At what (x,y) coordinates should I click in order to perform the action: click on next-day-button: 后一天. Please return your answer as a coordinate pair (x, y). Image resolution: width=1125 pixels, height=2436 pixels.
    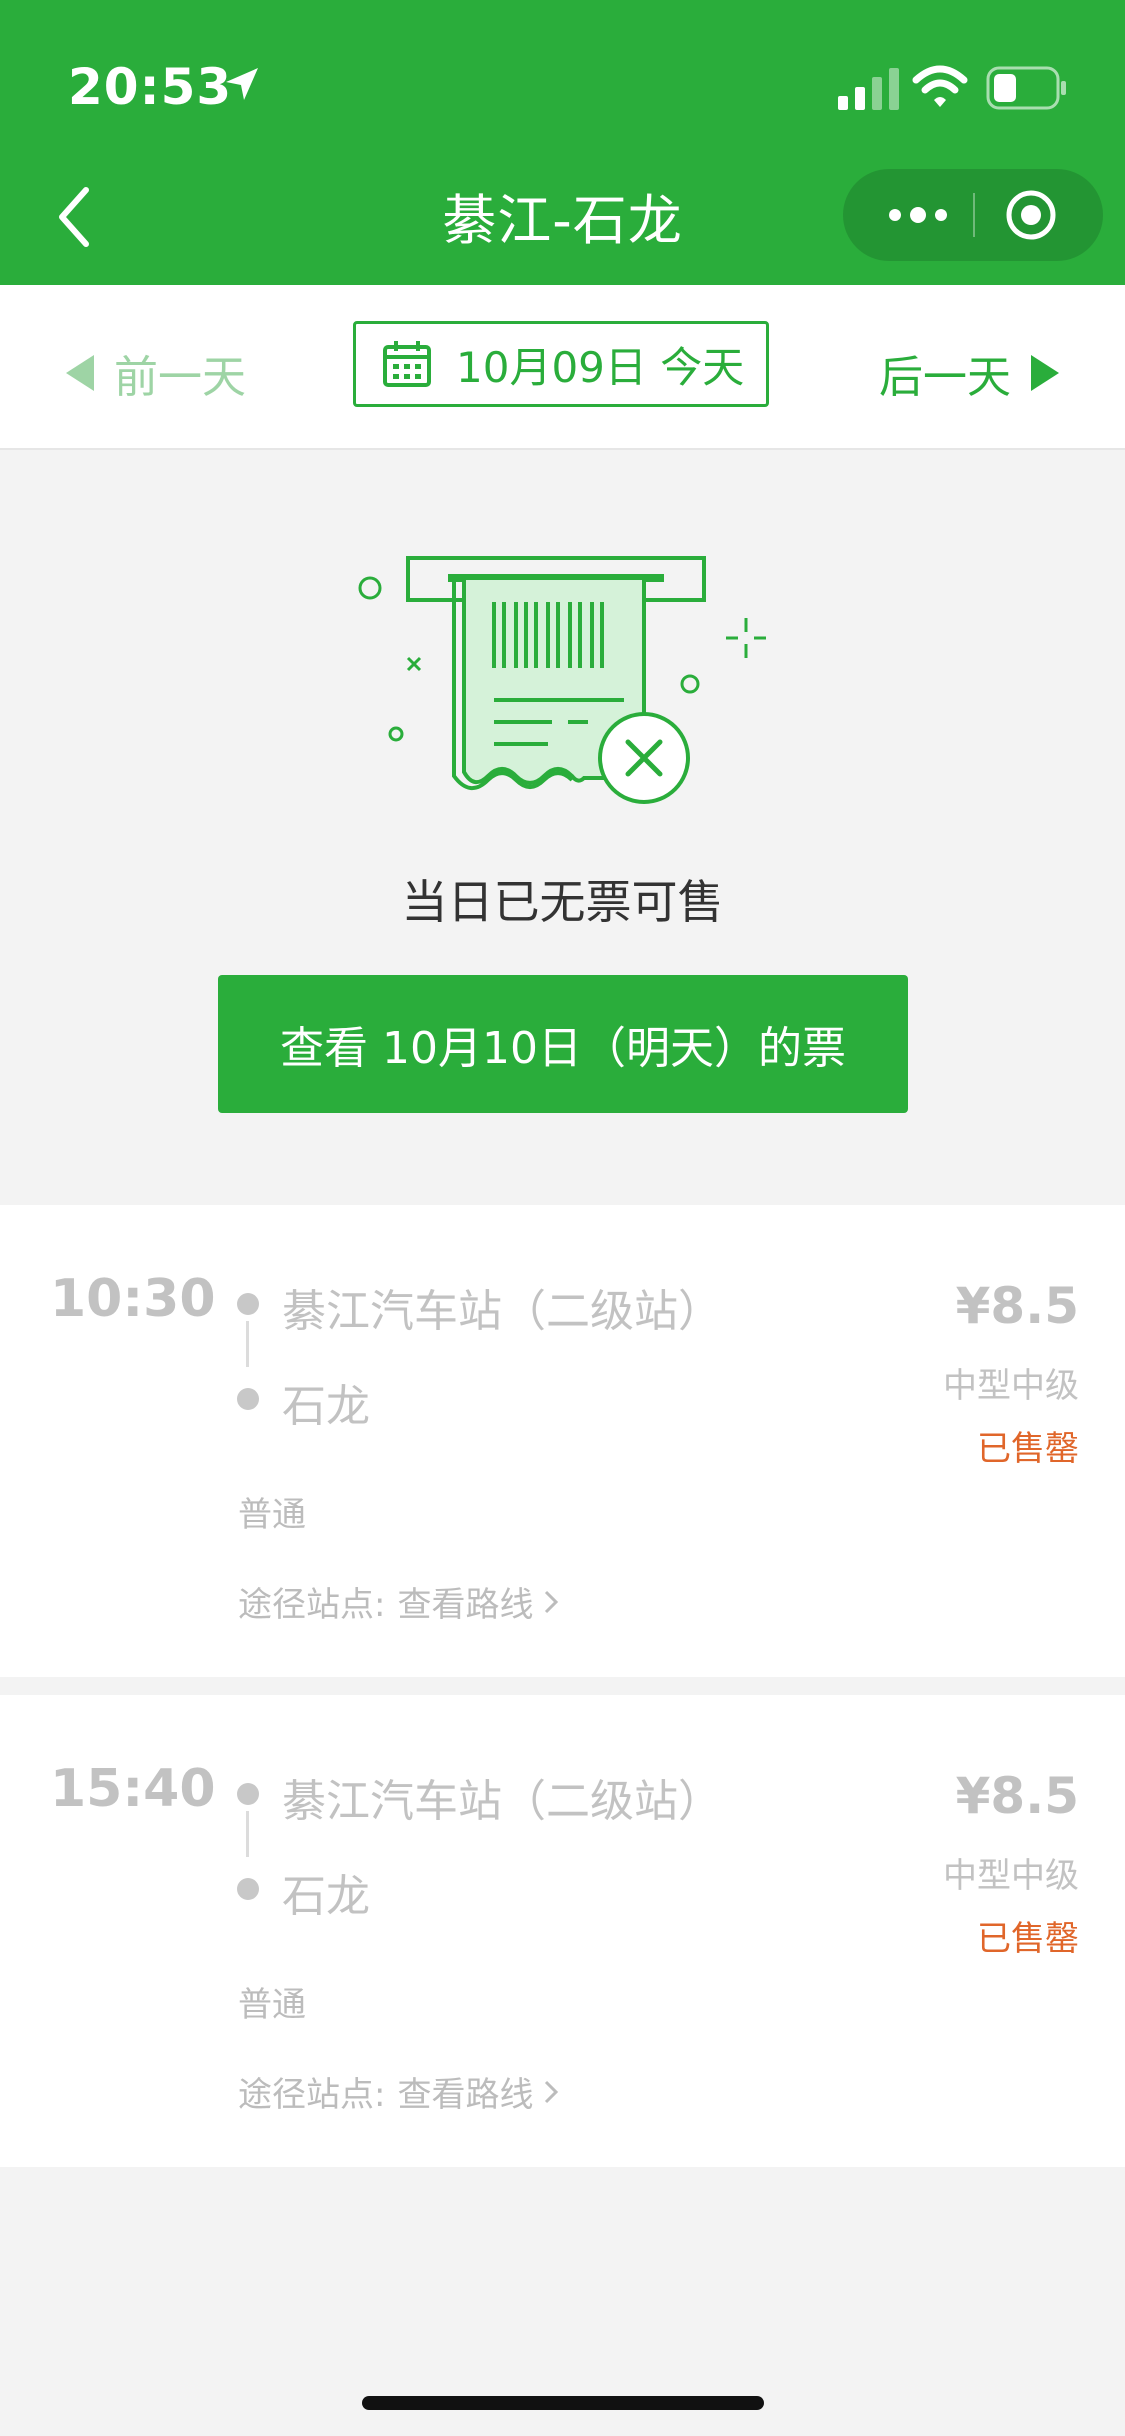
    Looking at the image, I should click on (971, 373).